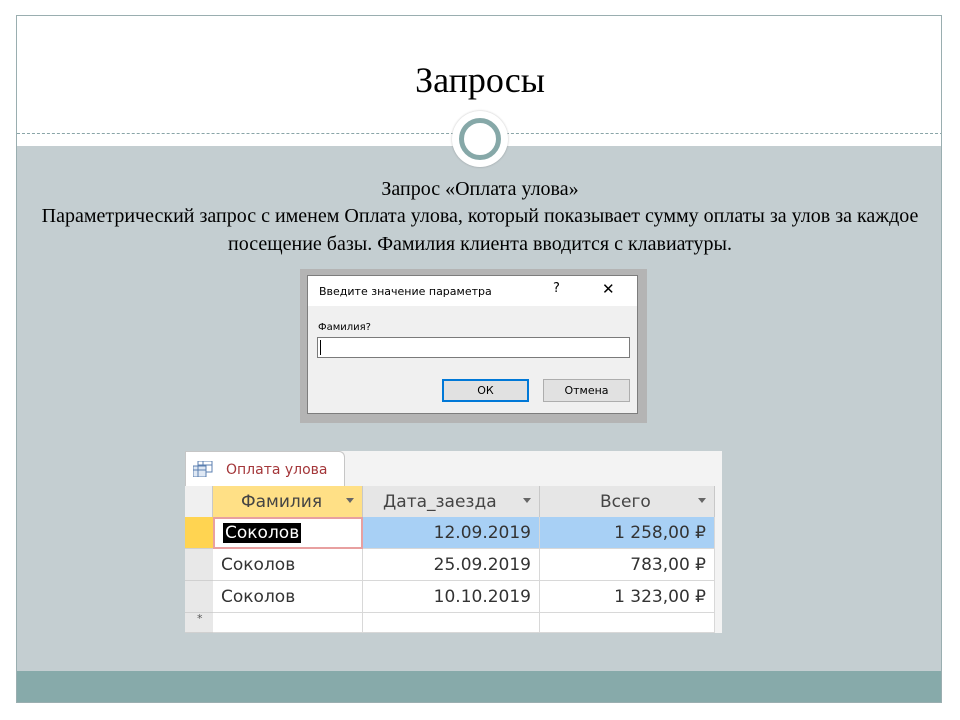 Image resolution: width=960 pixels, height=720 pixels. I want to click on table-cell-total: 1 258,00 ₽, so click(627, 533).